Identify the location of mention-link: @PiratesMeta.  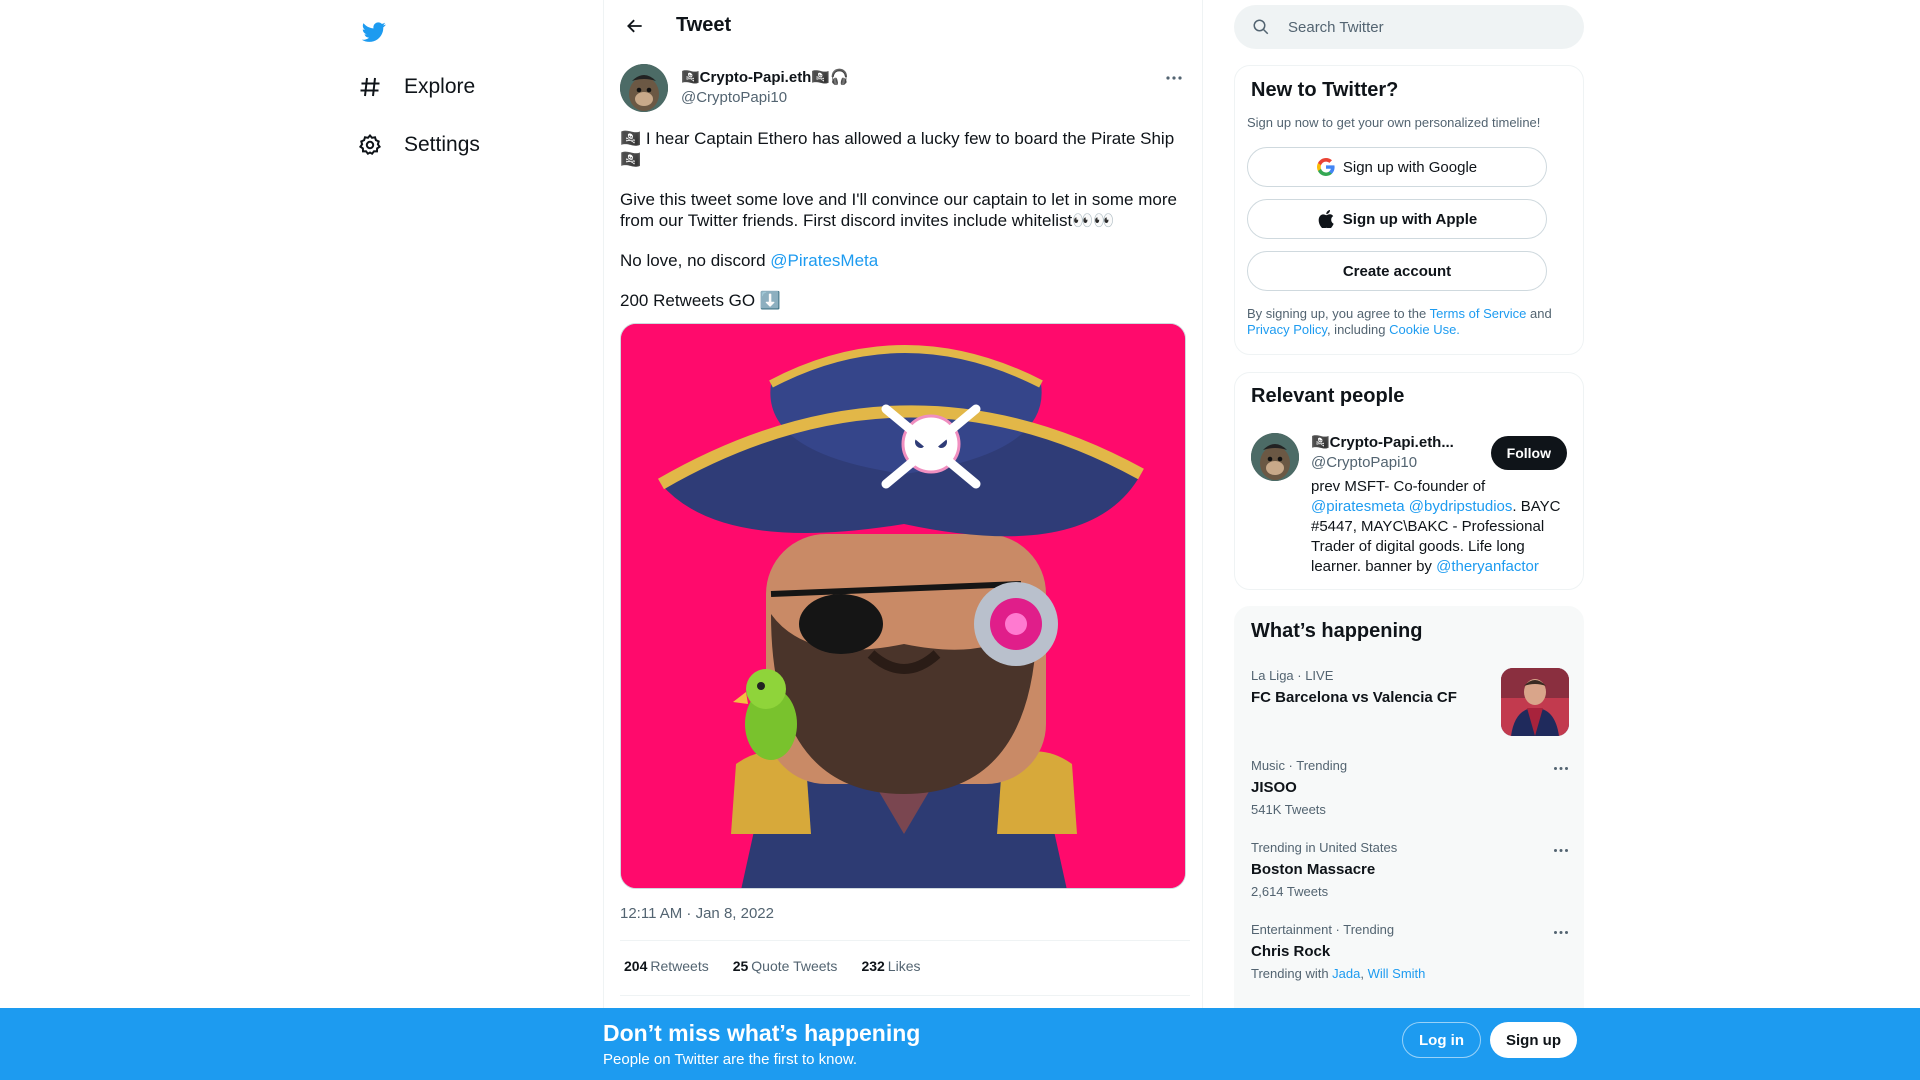
(824, 260).